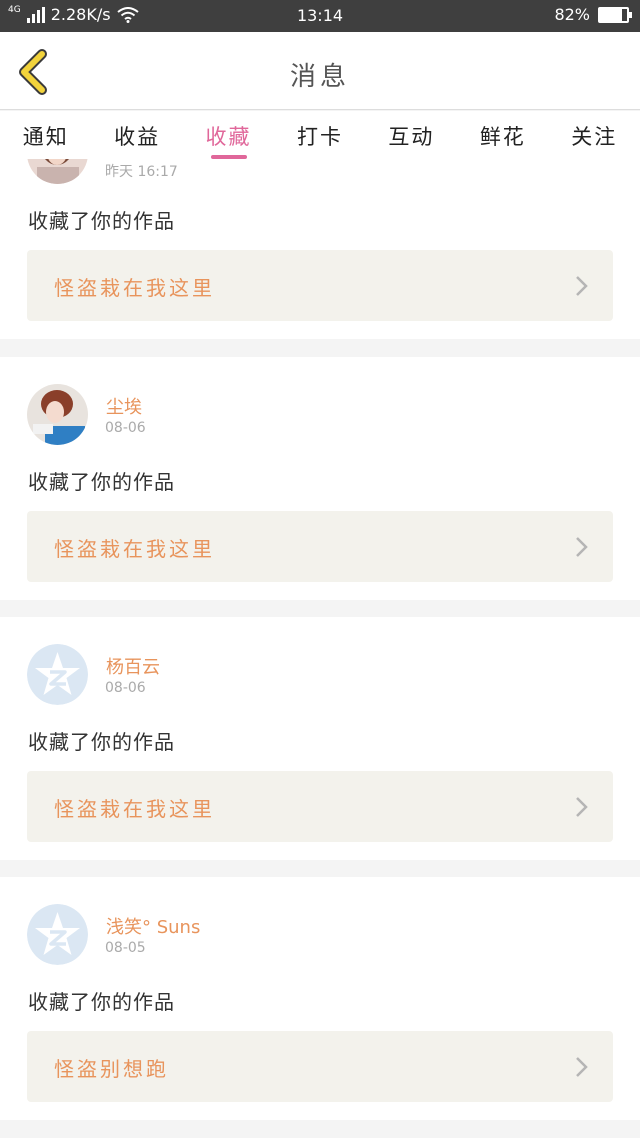 This screenshot has height=1138, width=640. I want to click on notification-date: 昨天 16:17, so click(141, 172).